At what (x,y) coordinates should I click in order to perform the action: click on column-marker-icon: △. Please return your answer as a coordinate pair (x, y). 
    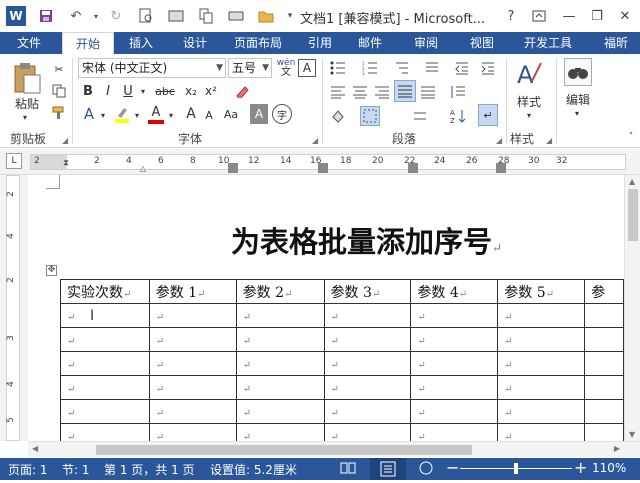
    Looking at the image, I should click on (143, 168).